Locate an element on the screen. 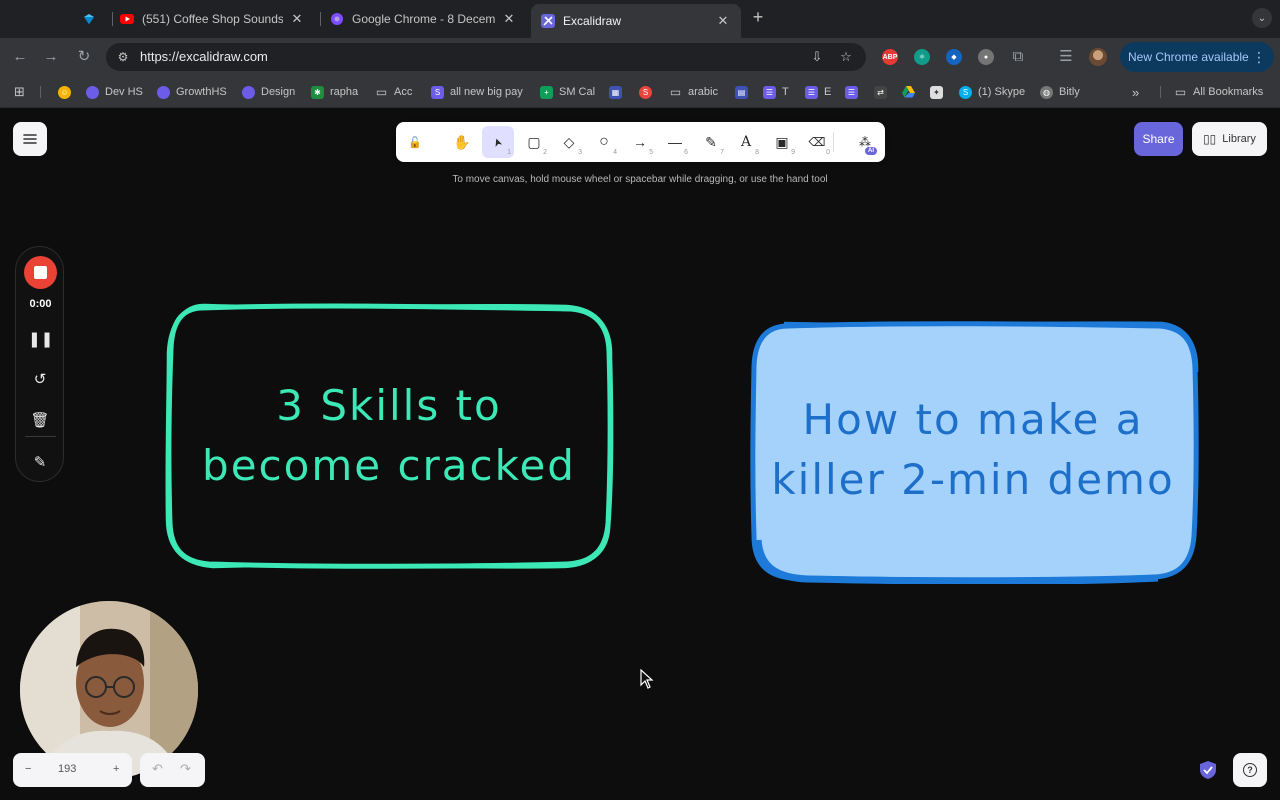  draw-tool-button: ✎ 7 is located at coordinates (711, 142).